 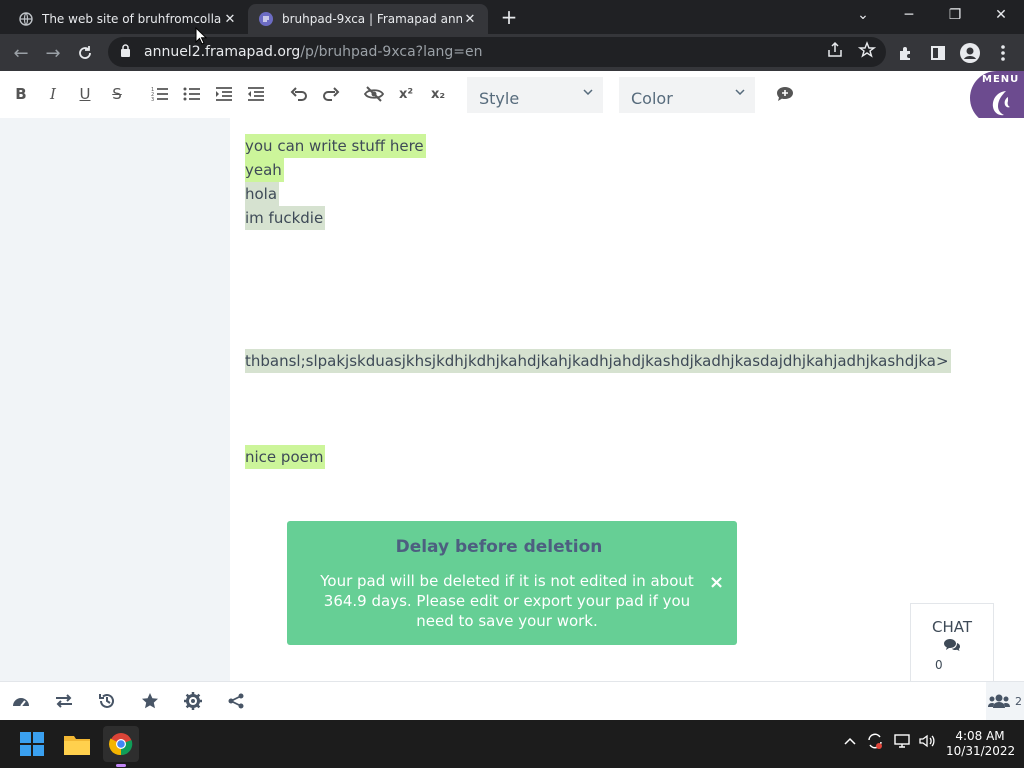 What do you see at coordinates (512, 744) in the screenshot?
I see `windows-taskbar: 4:08 AM 10/31/2022` at bounding box center [512, 744].